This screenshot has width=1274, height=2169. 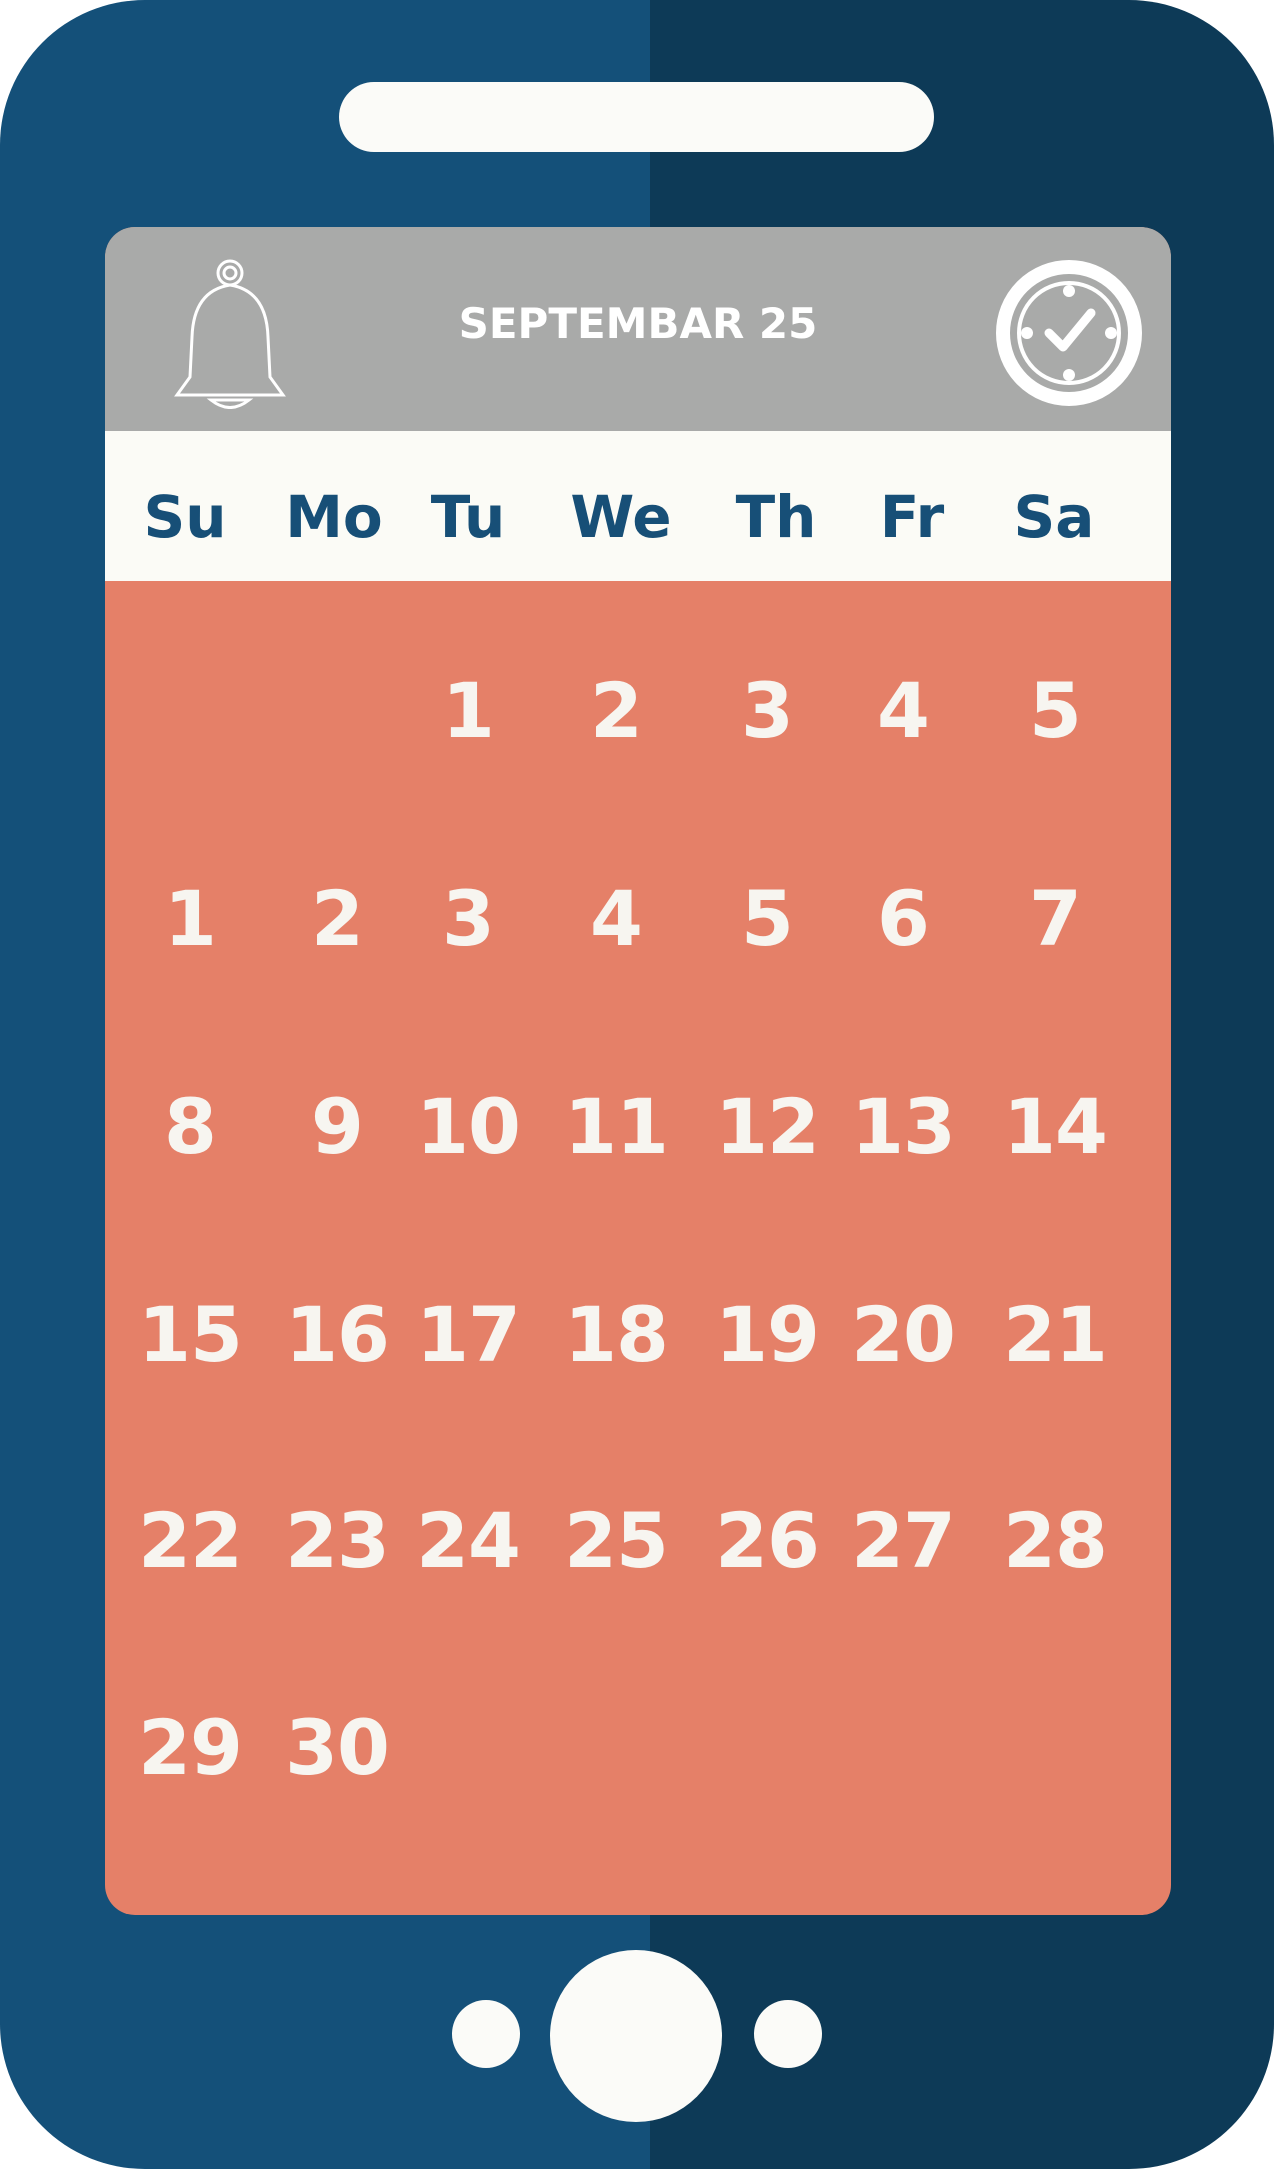 I want to click on calendar-day: 20, so click(x=903, y=1335).